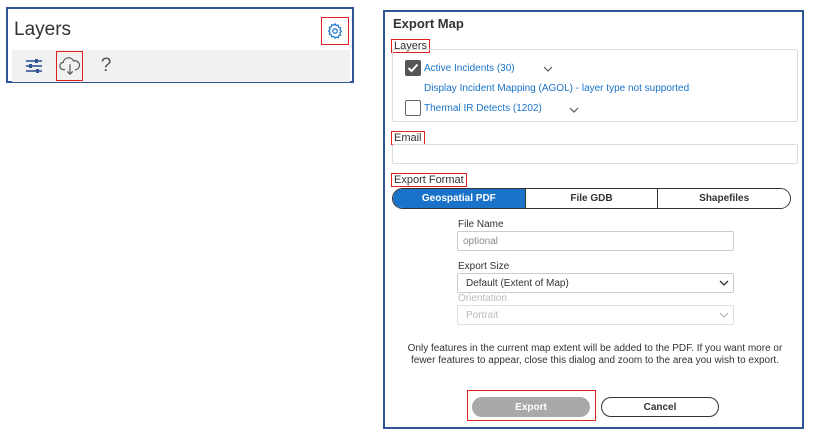  I want to click on format-option-file-gdb: File GDB, so click(591, 198).